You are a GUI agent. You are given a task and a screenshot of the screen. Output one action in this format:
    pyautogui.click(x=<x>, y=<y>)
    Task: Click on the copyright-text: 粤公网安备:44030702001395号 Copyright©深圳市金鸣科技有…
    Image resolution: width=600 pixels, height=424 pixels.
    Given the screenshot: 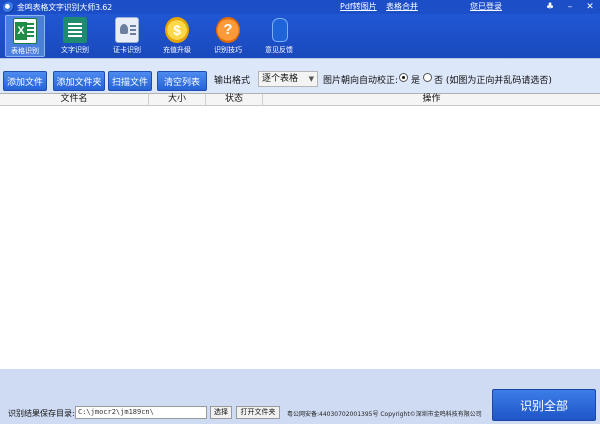 What is the action you would take?
    pyautogui.click(x=384, y=414)
    